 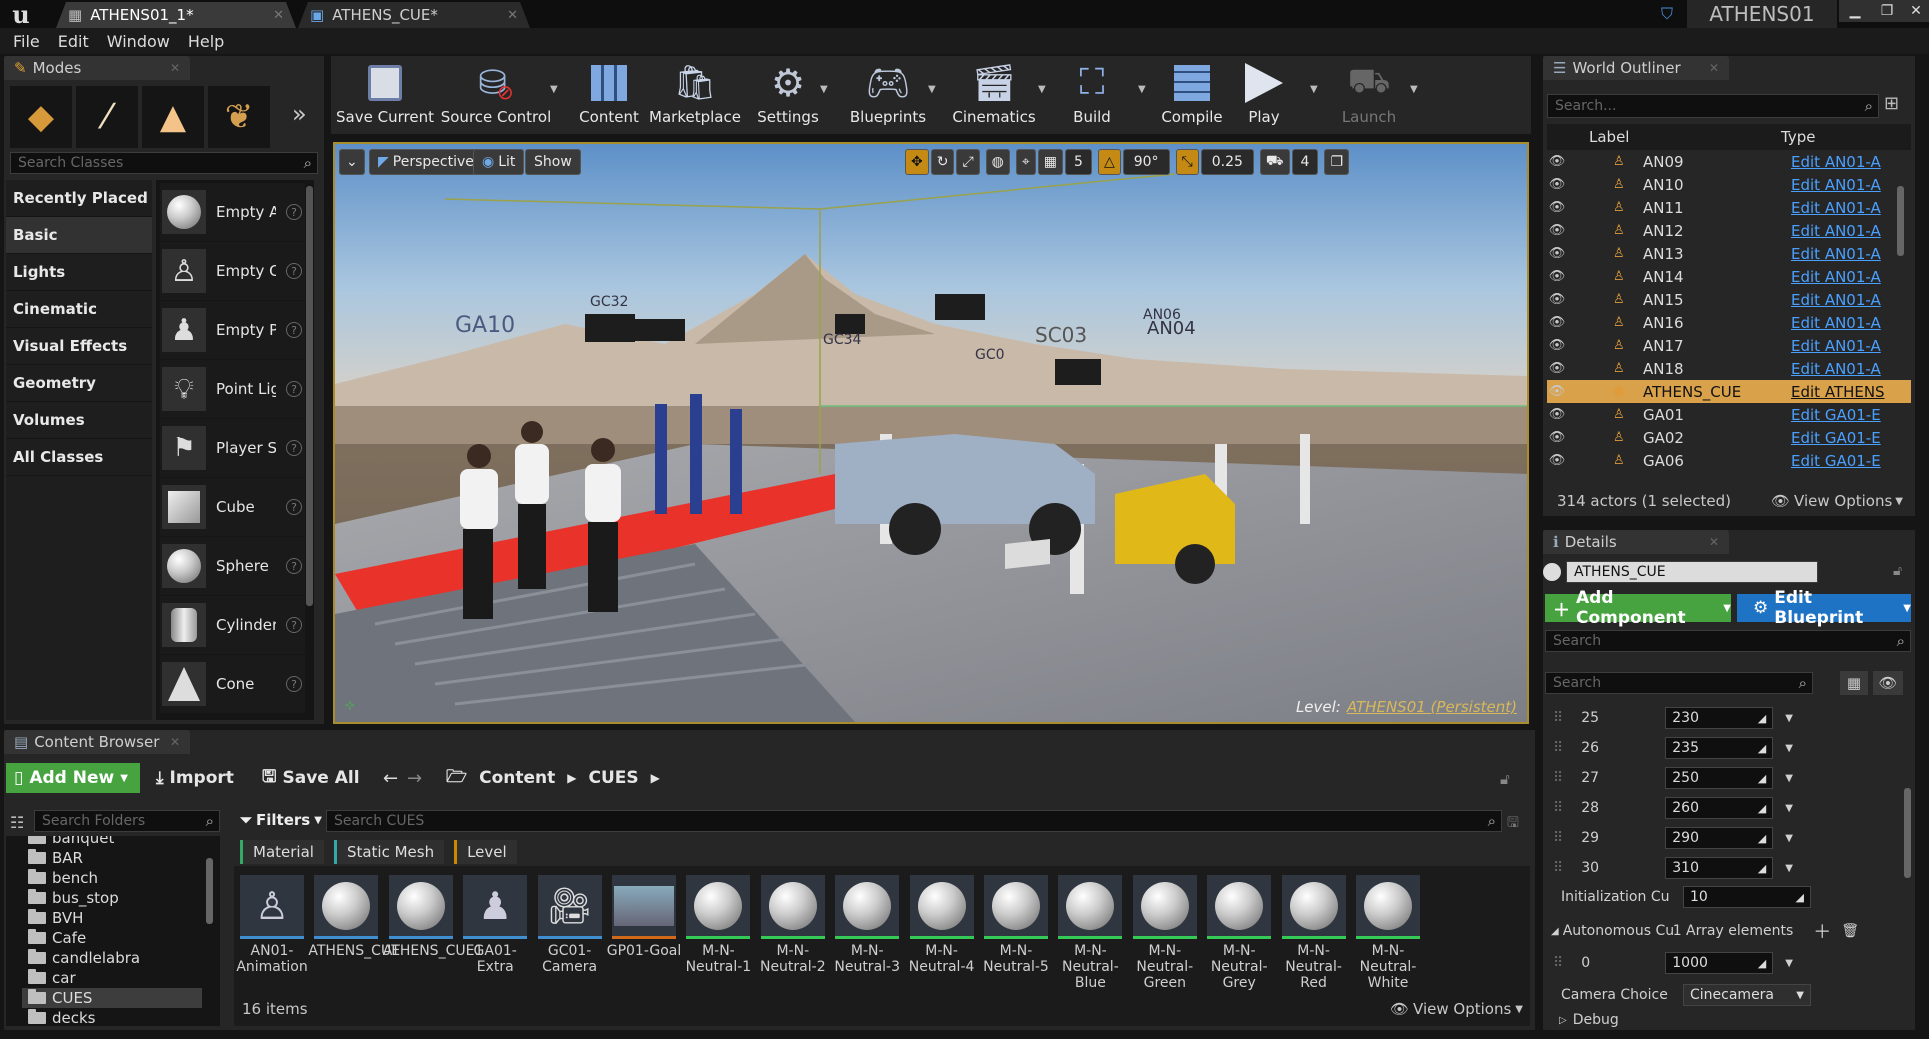 I want to click on search-folders-input: Search Folders ⌕, so click(x=127, y=821).